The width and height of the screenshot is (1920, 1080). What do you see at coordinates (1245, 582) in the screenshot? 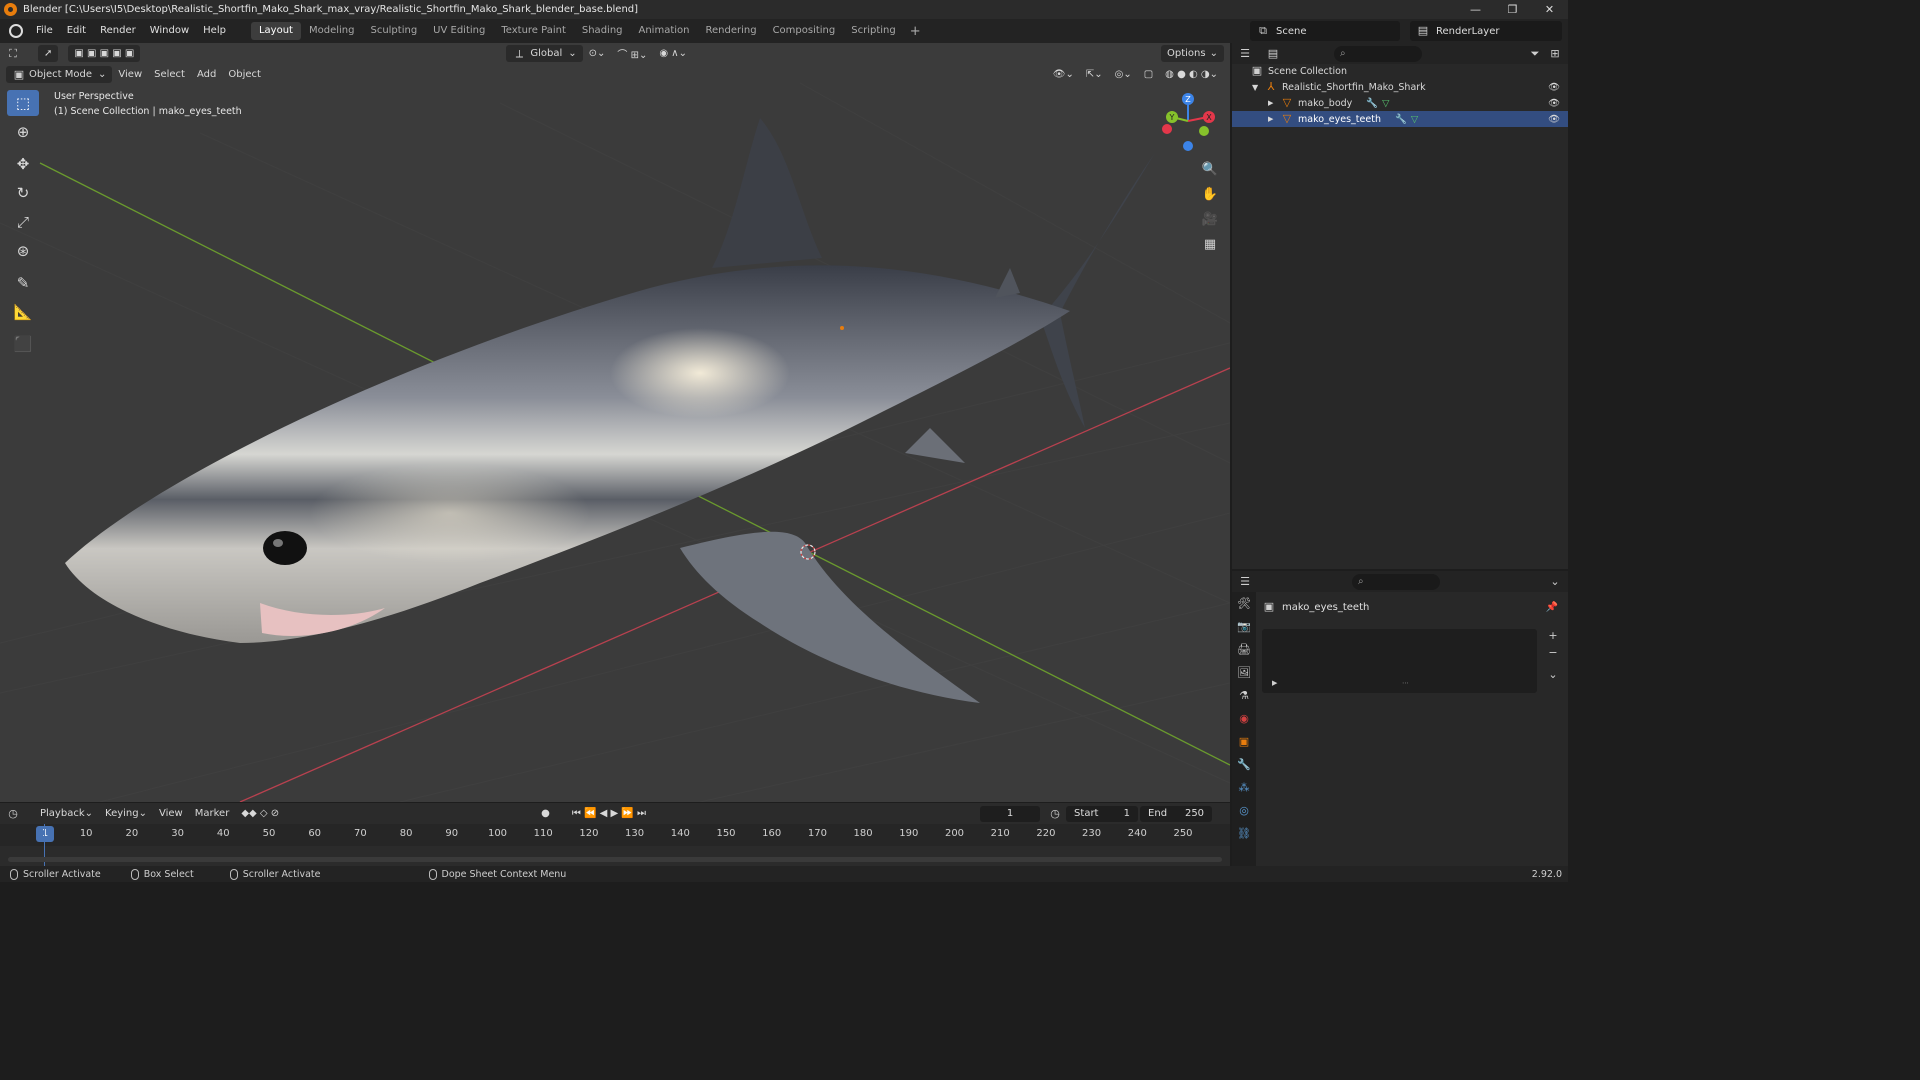
I see `properties-editor-icon: ☰` at bounding box center [1245, 582].